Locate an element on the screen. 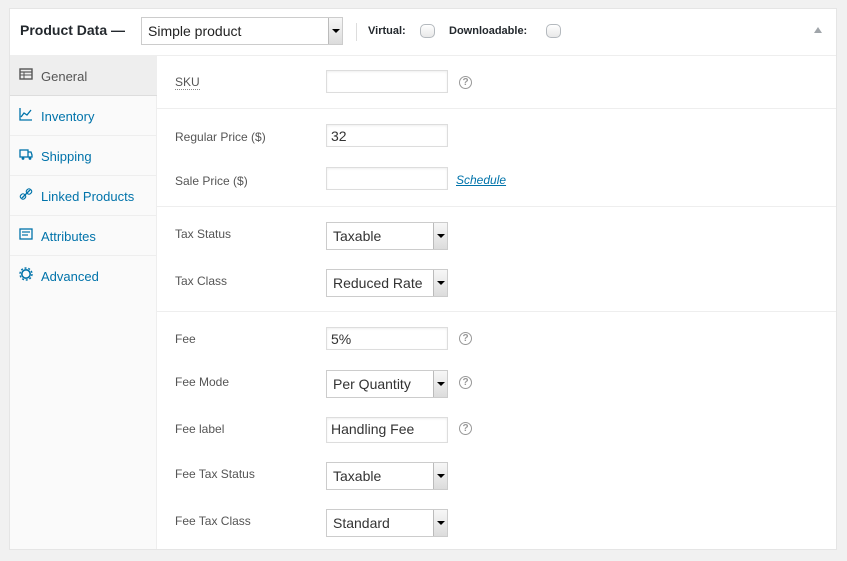 Image resolution: width=847 pixels, height=561 pixels. tab-label: Inventory is located at coordinates (68, 116).